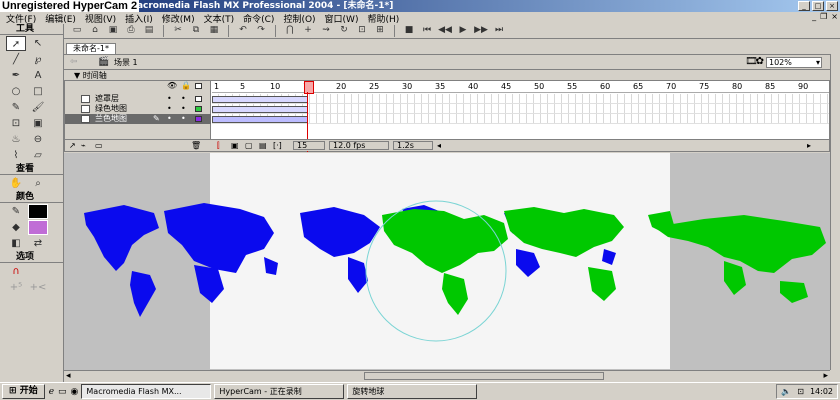  Describe the element at coordinates (16, 123) in the screenshot. I see `free-transform-tool-icon: ⊡` at that location.